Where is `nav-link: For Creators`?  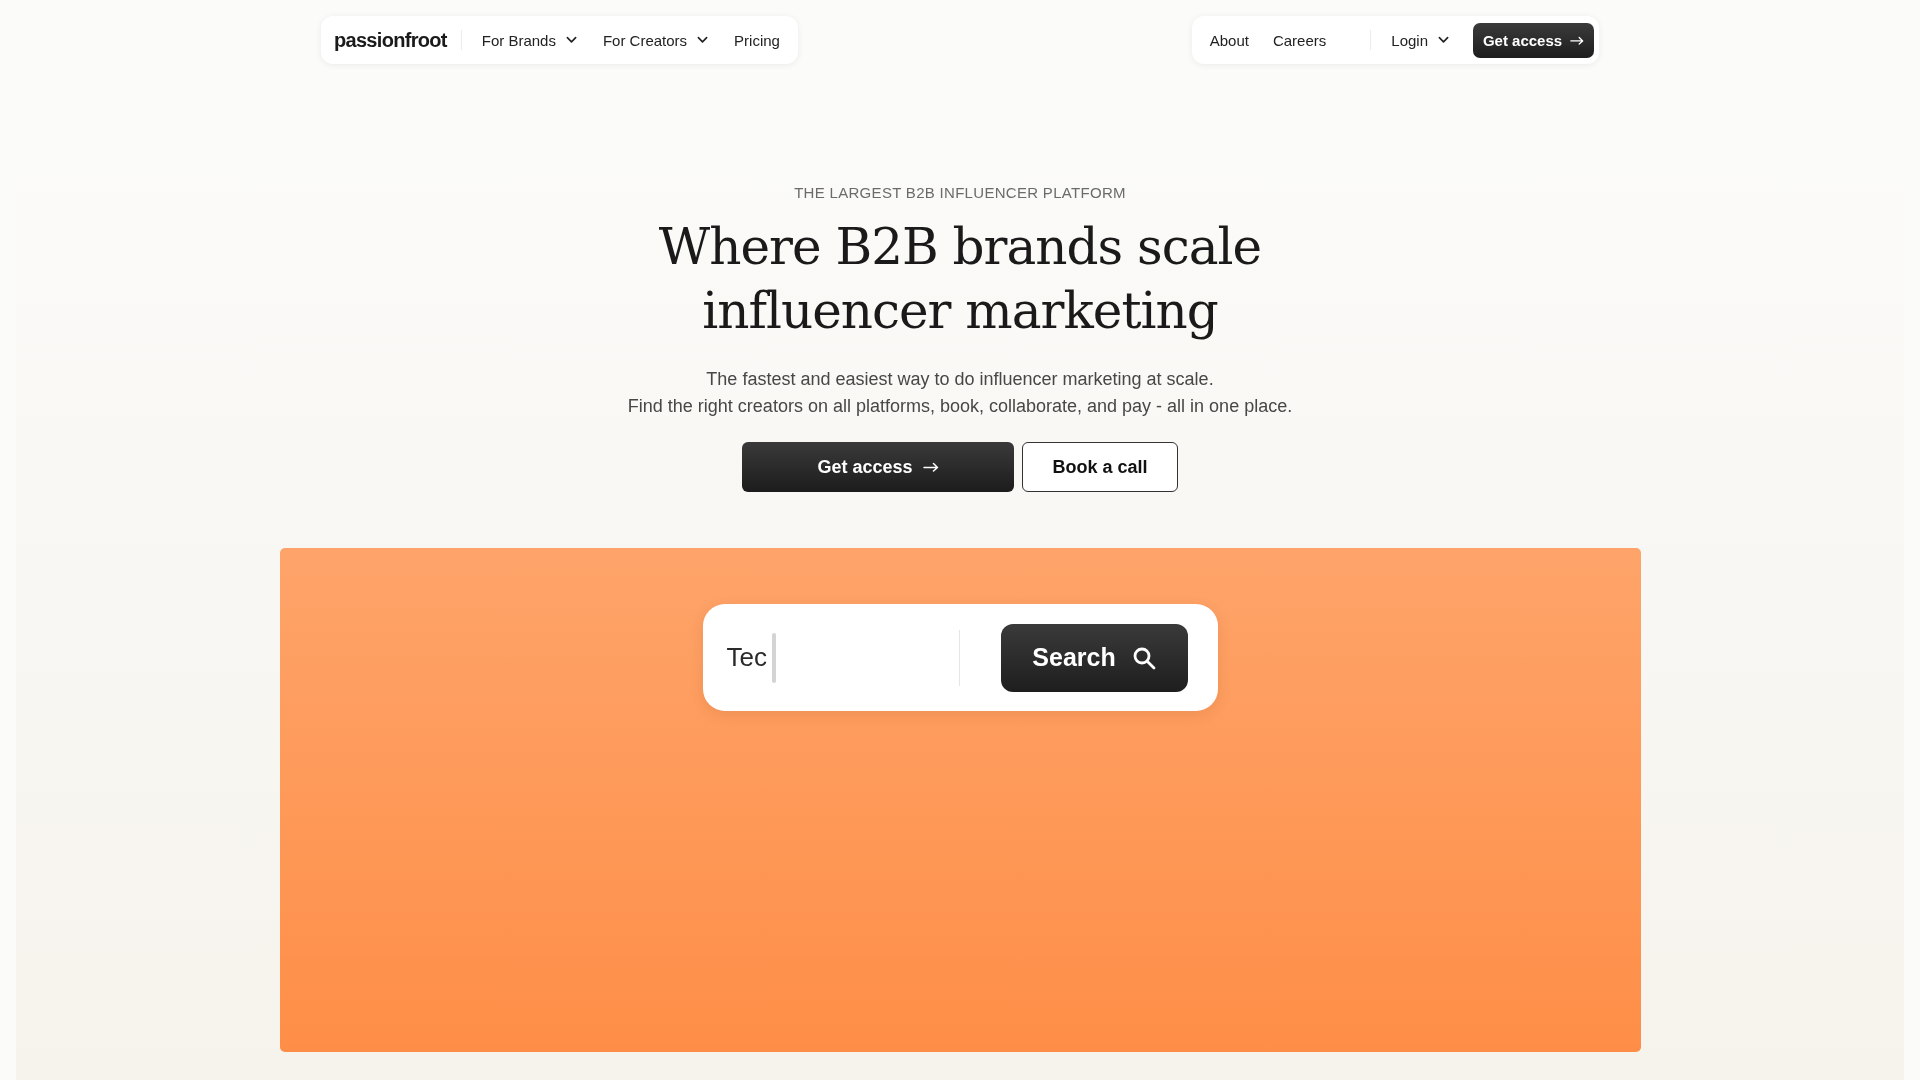 nav-link: For Creators is located at coordinates (655, 40).